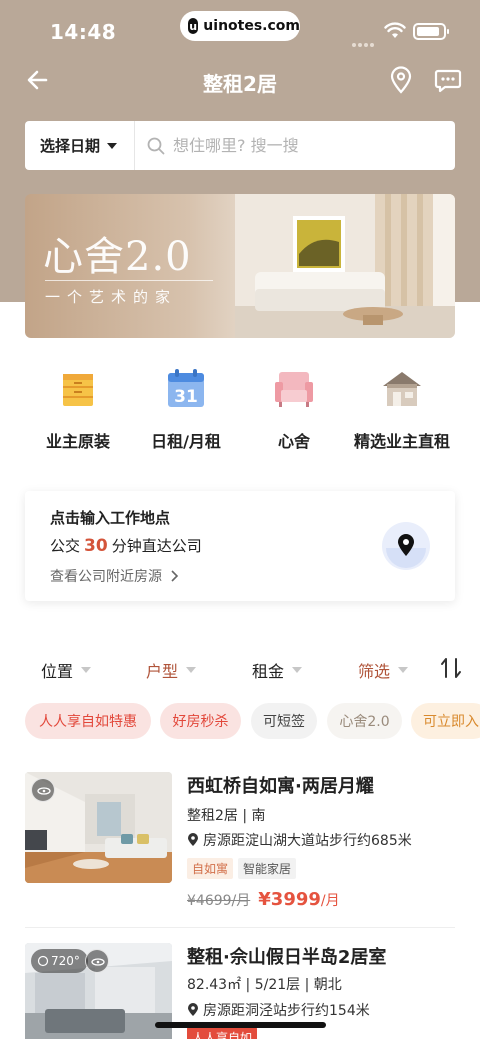 This screenshot has height=1039, width=480. Describe the element at coordinates (186, 397) in the screenshot. I see `svg-text: 31` at that location.